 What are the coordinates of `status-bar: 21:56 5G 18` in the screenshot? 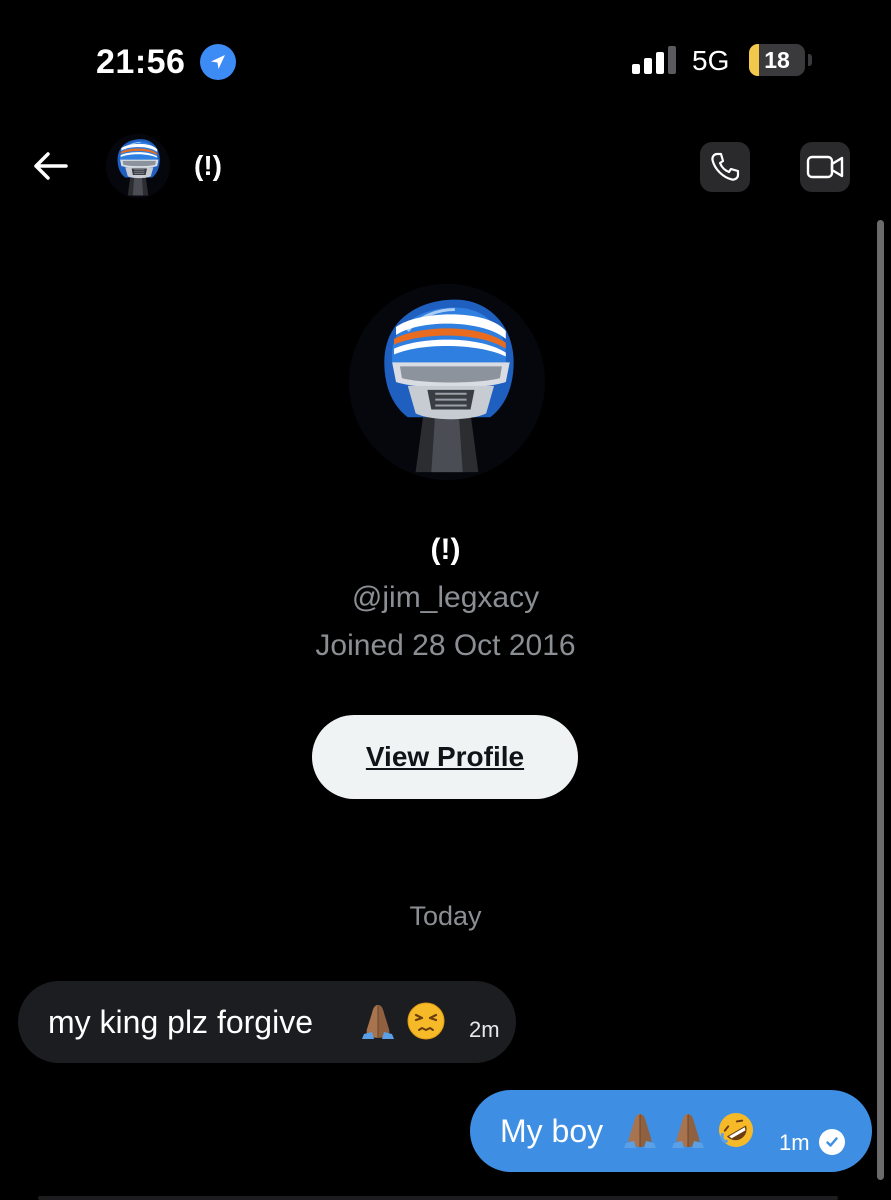 It's located at (445, 60).